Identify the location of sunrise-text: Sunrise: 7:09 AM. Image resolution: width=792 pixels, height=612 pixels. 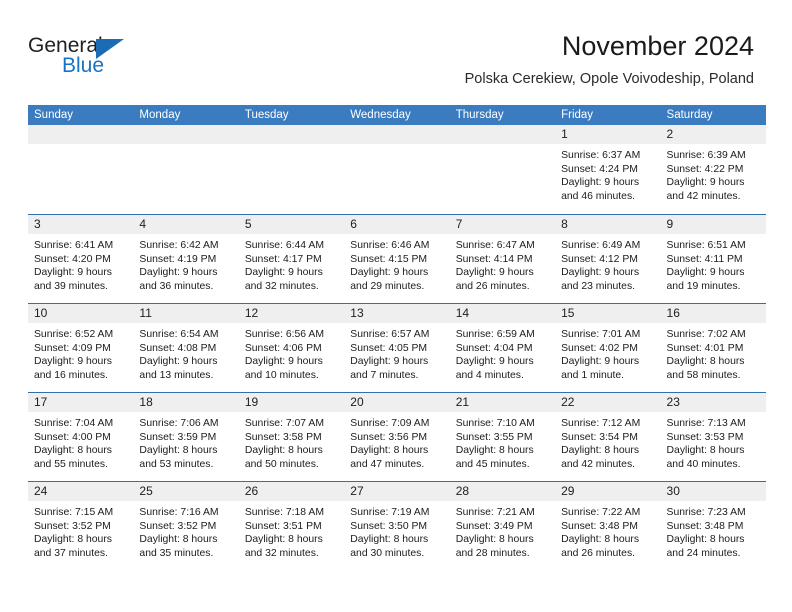
(390, 423).